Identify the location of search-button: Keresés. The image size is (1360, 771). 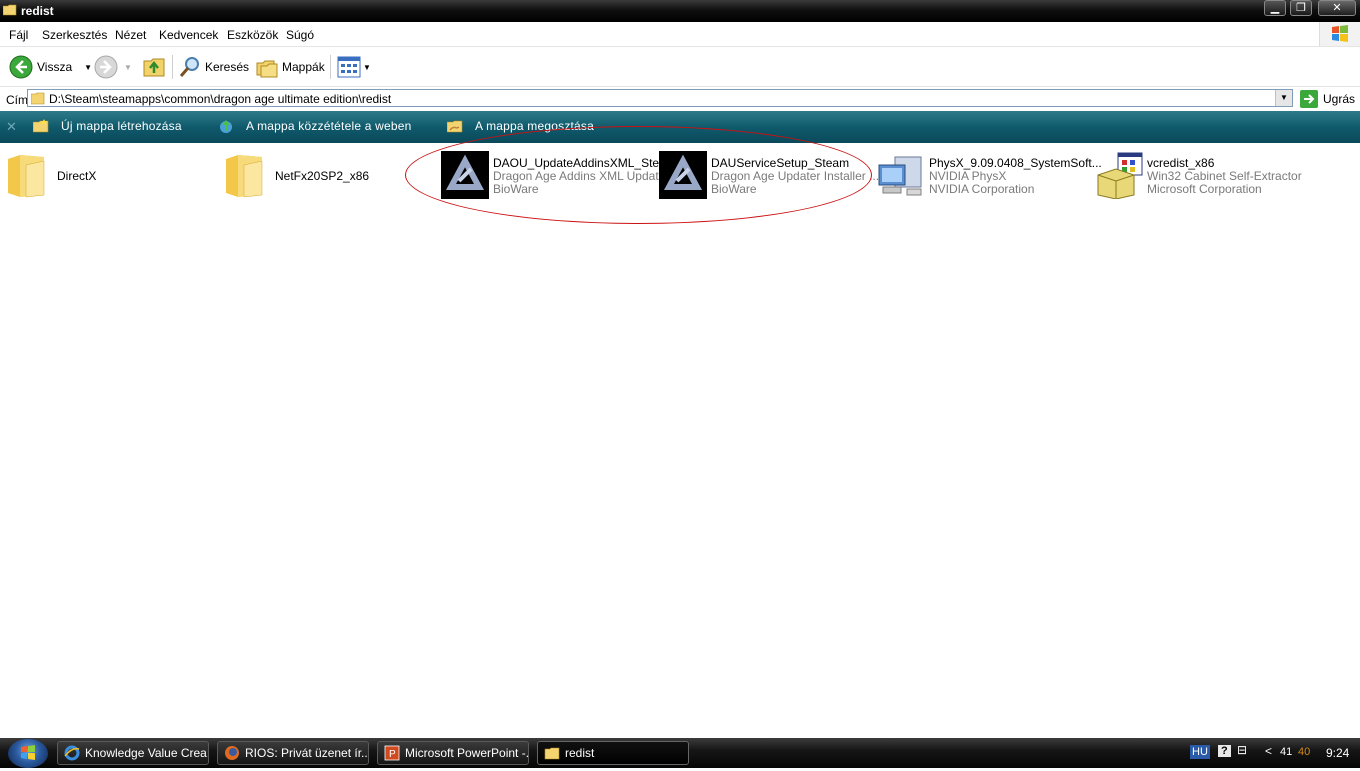
(213, 67).